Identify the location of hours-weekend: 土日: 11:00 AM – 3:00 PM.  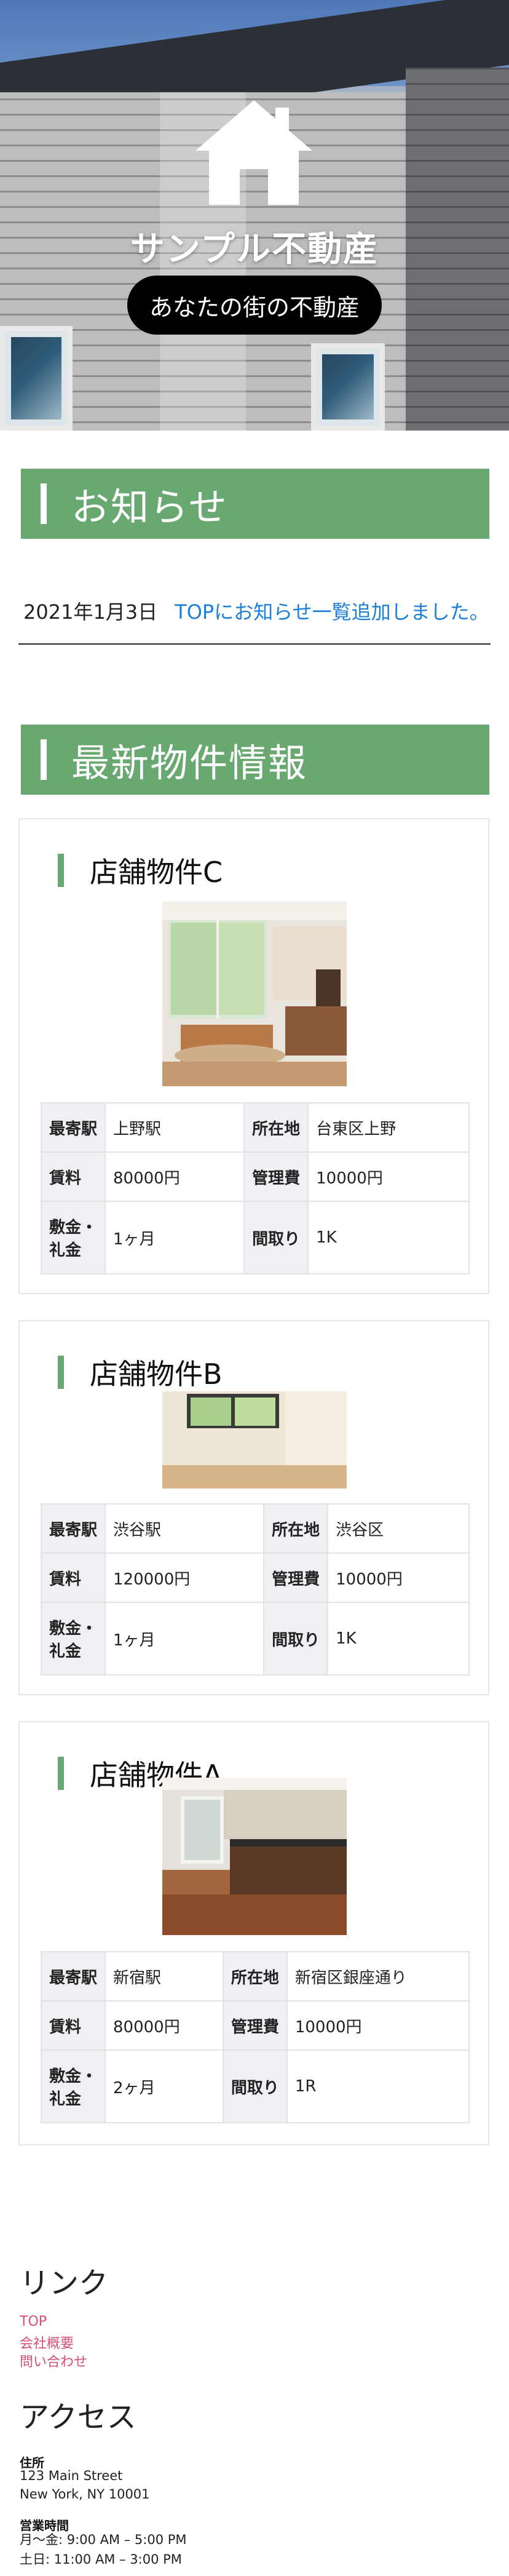
(101, 2559).